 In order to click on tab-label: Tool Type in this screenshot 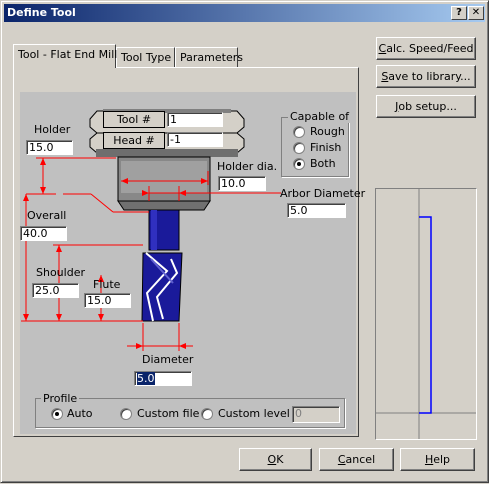, I will do `click(146, 57)`.